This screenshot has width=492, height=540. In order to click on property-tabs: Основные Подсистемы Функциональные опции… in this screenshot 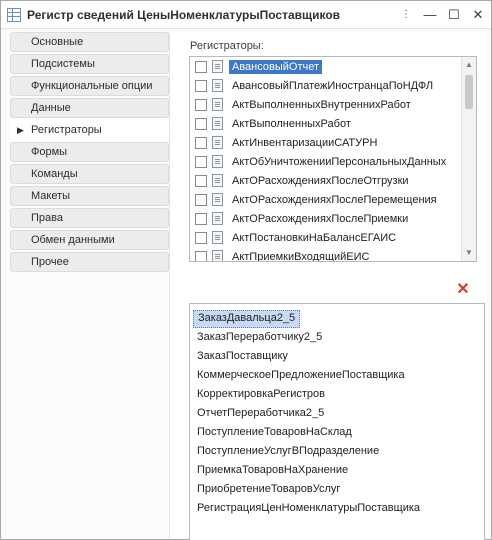, I will do `click(89, 153)`.